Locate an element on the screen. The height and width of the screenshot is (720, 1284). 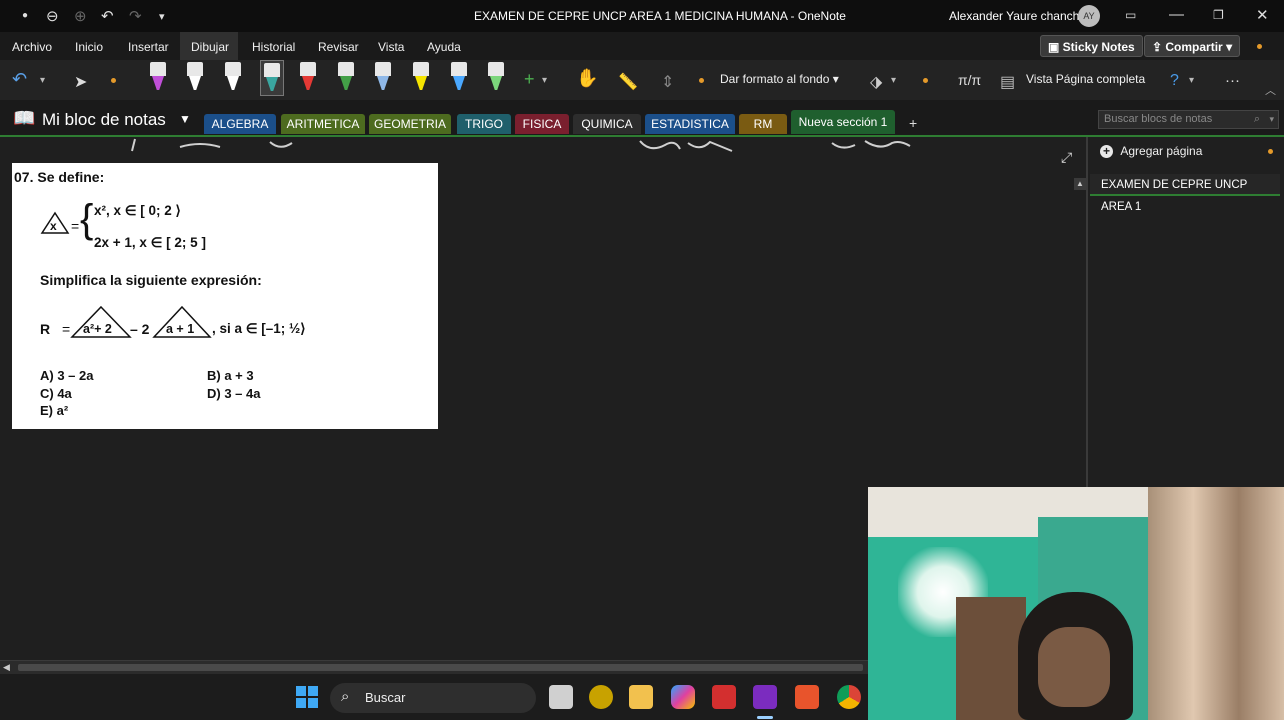
expression-r: R is located at coordinates (45, 329).